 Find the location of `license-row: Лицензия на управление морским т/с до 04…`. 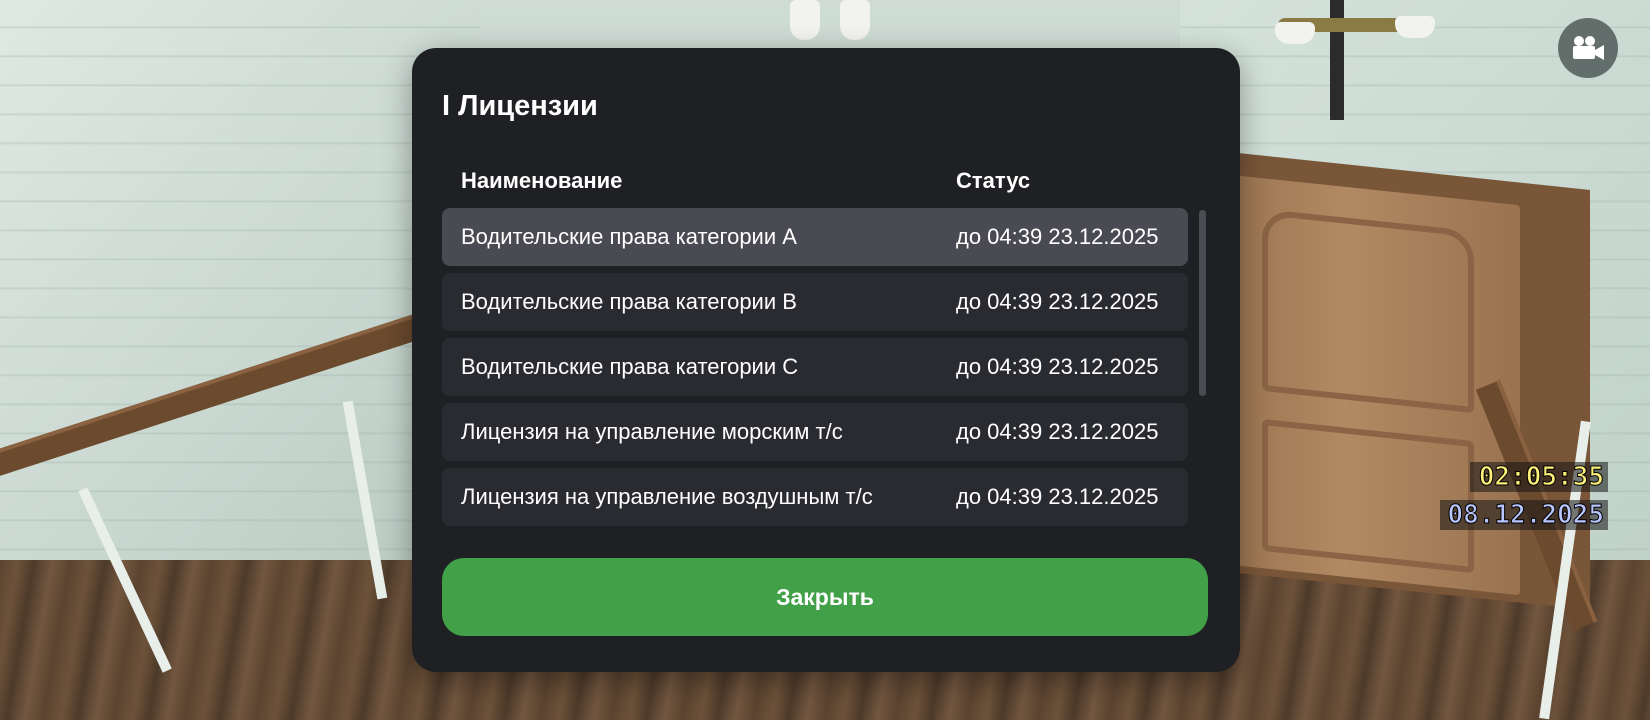

license-row: Лицензия на управление морским т/с до 04… is located at coordinates (815, 432).